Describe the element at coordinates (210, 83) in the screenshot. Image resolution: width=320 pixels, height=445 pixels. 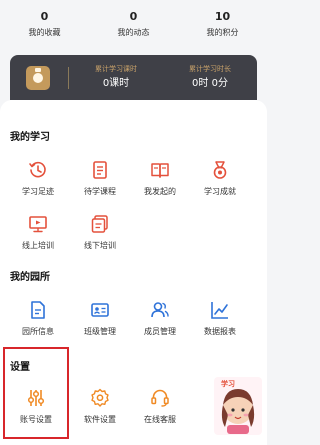
I see `study-duration-value: 0时 0分` at that location.